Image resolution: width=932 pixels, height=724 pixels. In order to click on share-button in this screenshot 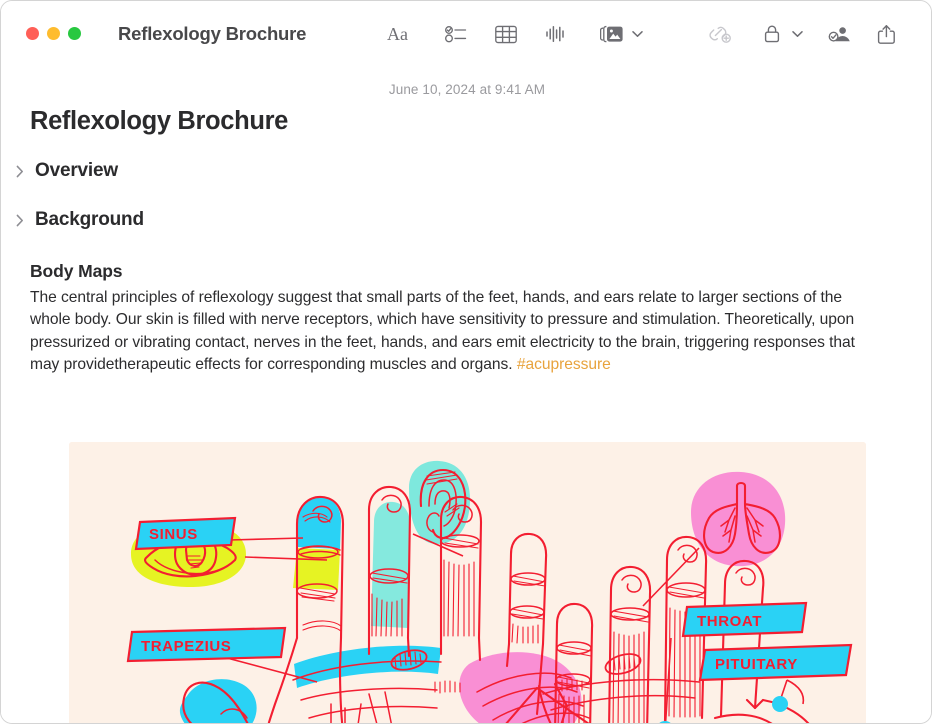, I will do `click(886, 34)`.